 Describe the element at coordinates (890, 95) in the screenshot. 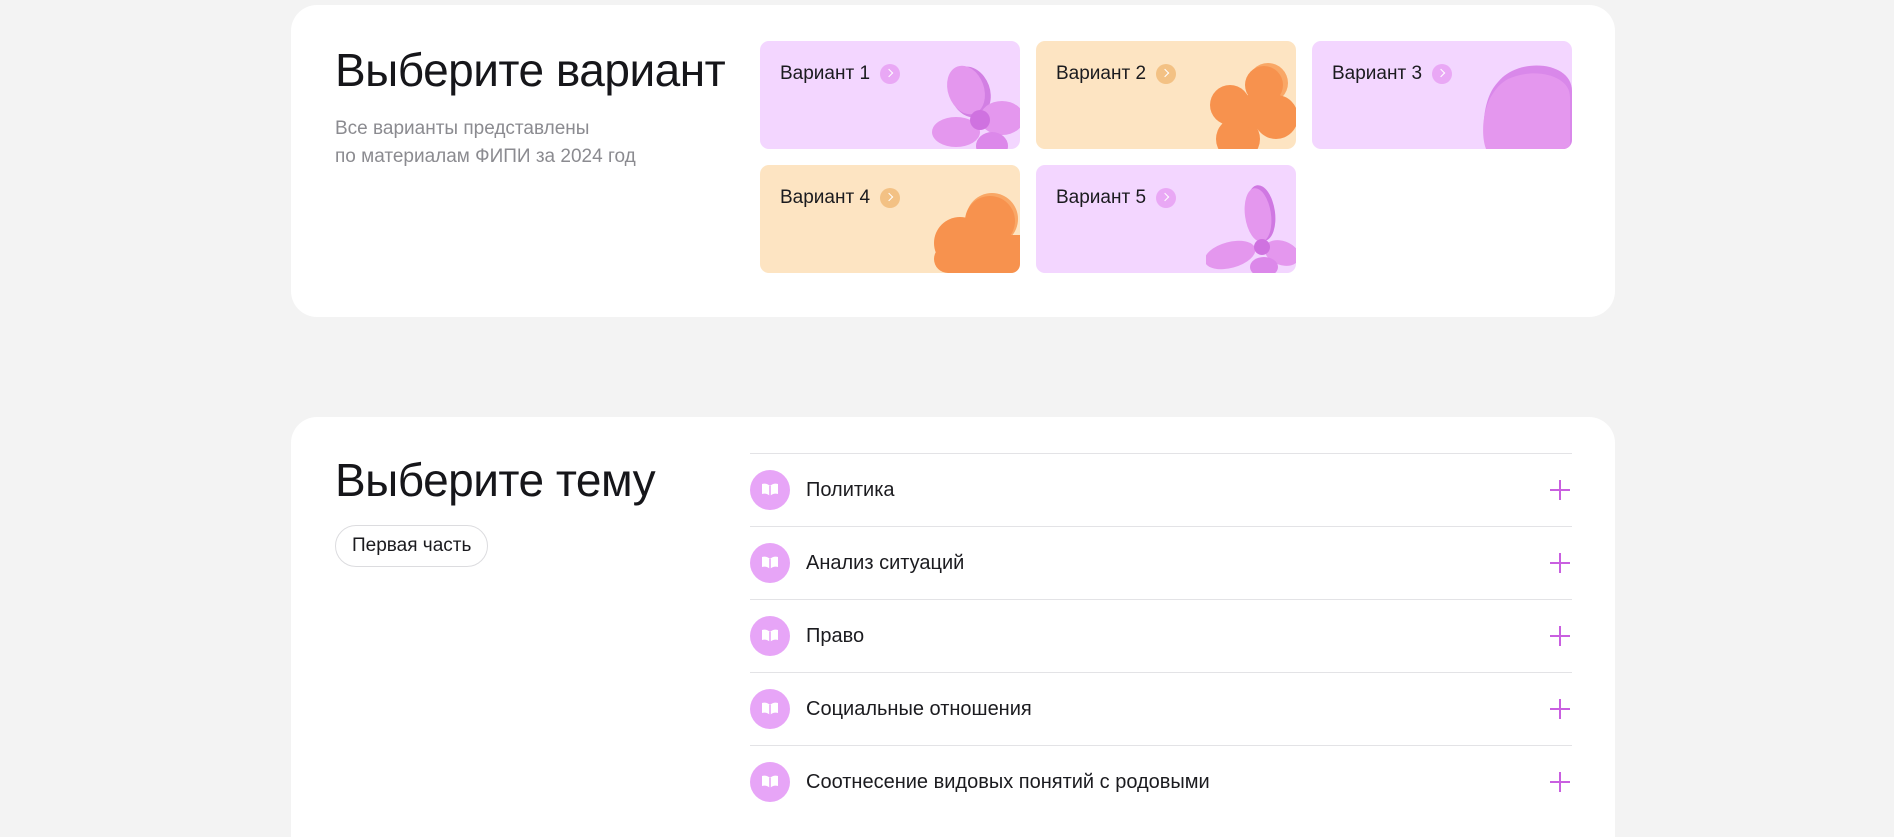

I see `variant-tile-1: Вариант 1` at that location.